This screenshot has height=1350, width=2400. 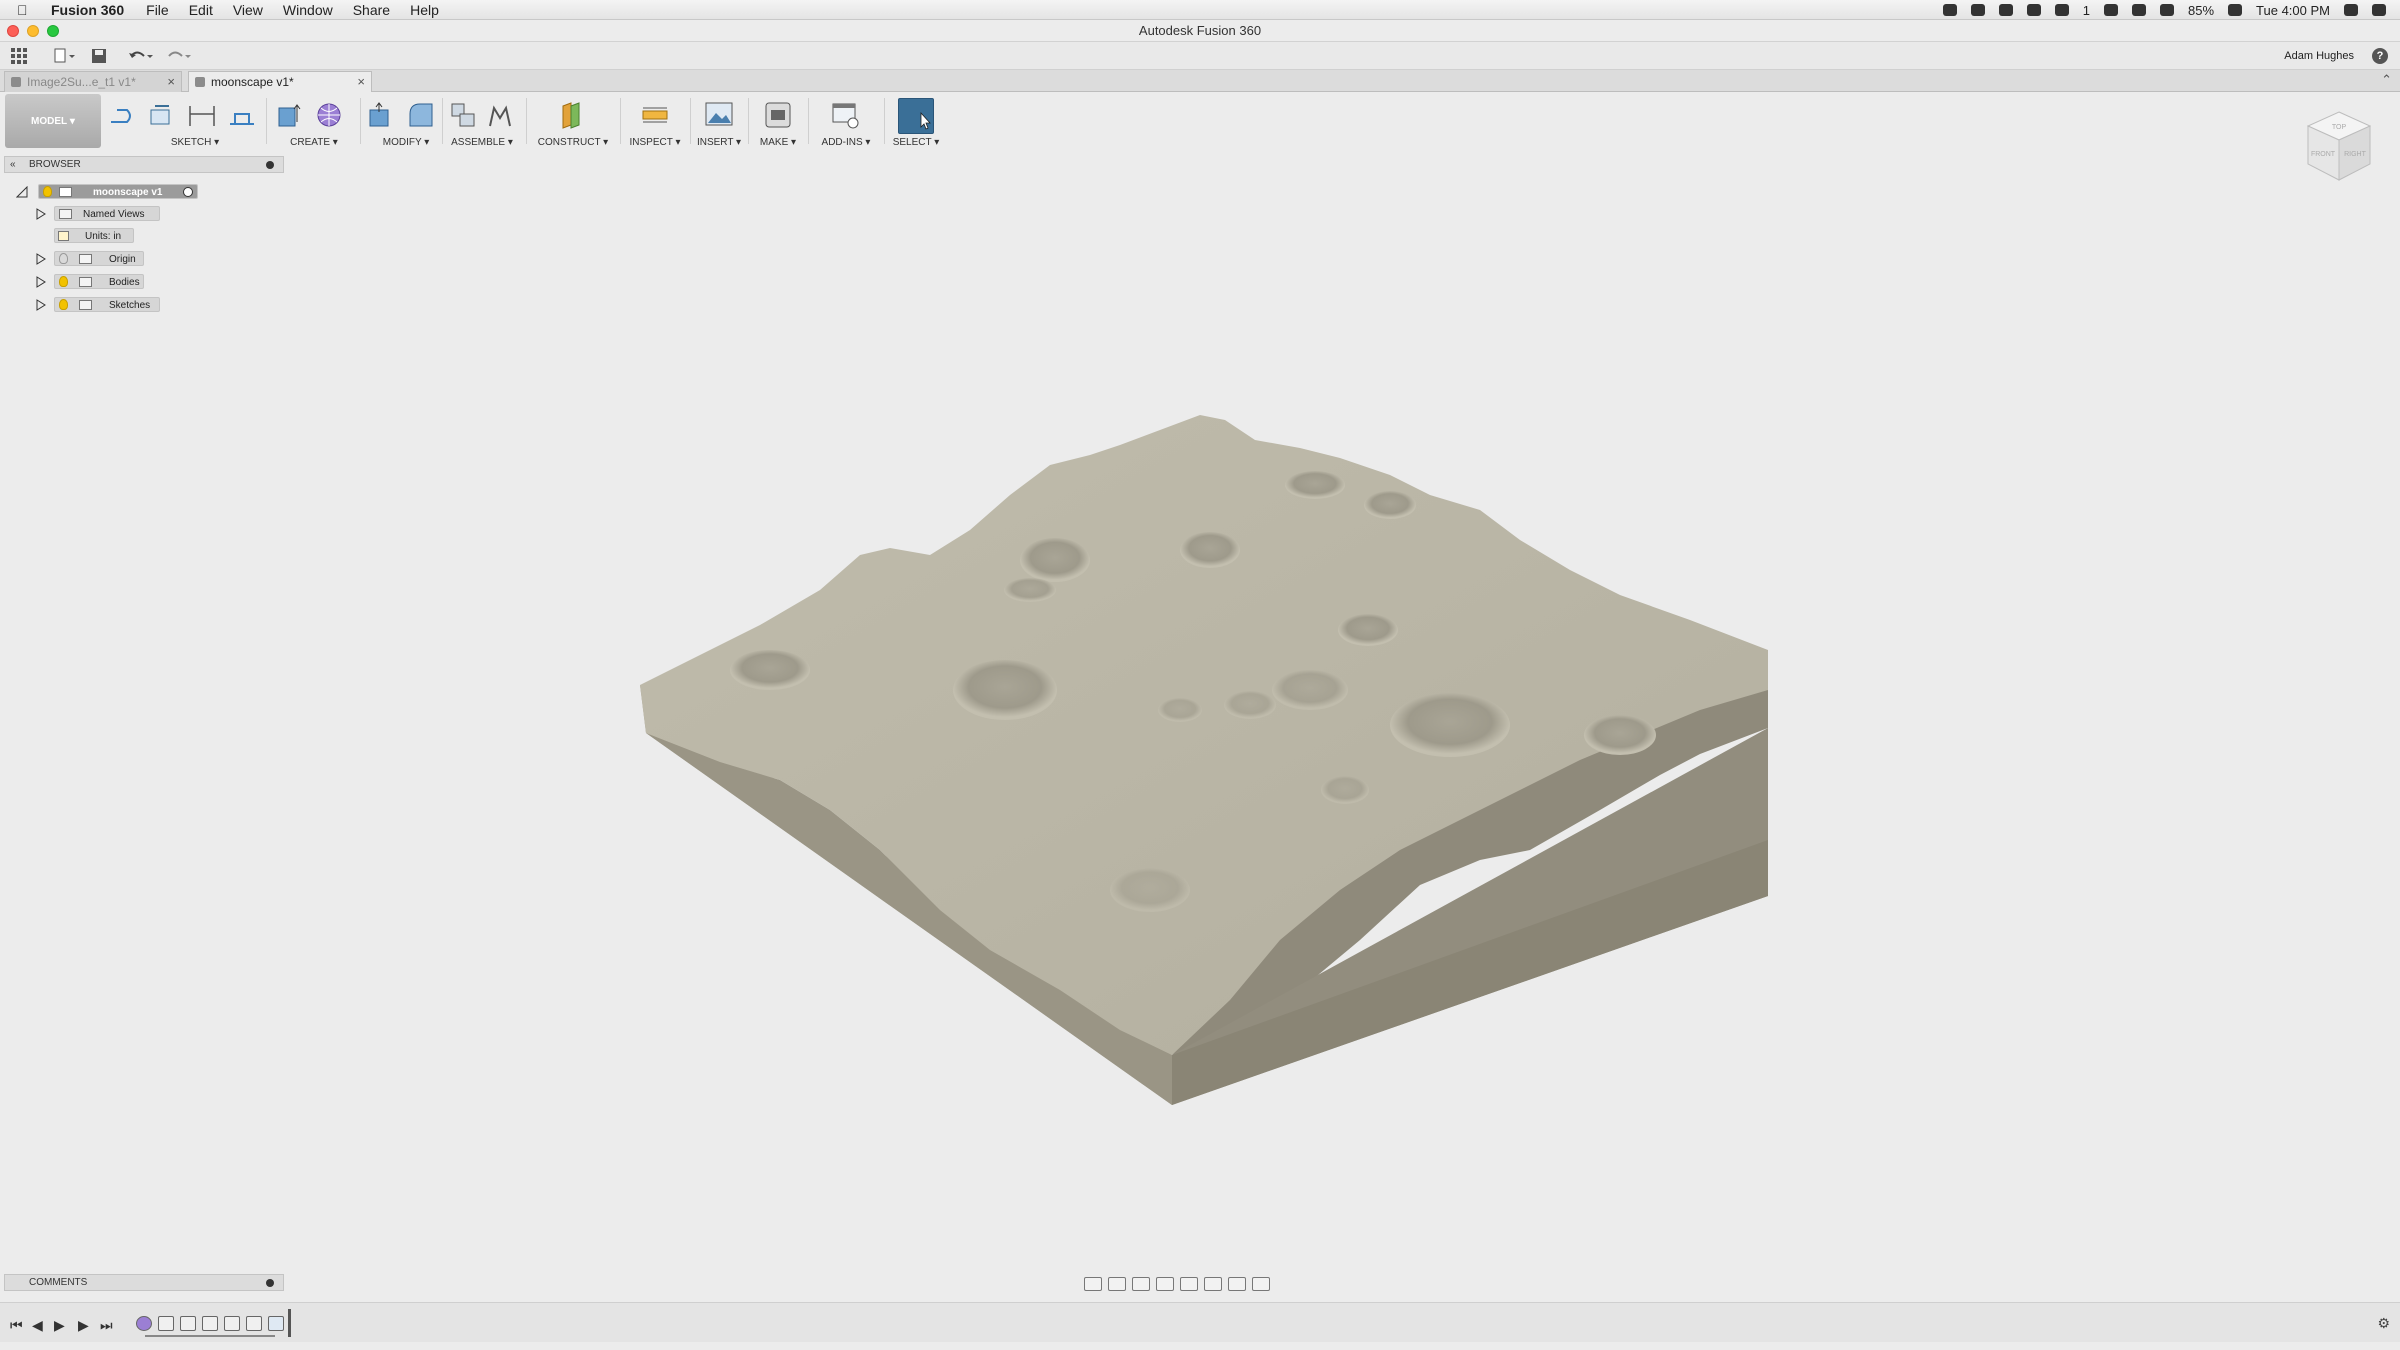 What do you see at coordinates (195, 142) in the screenshot?
I see `sketch-menu: SKETCH ▾` at bounding box center [195, 142].